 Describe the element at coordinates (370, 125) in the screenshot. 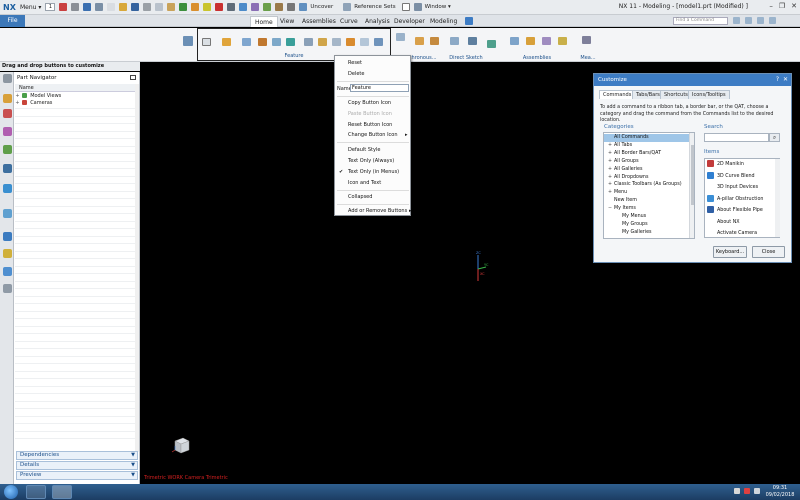

I see `menu-item-reset-button-icon: Reset Button Icon` at that location.